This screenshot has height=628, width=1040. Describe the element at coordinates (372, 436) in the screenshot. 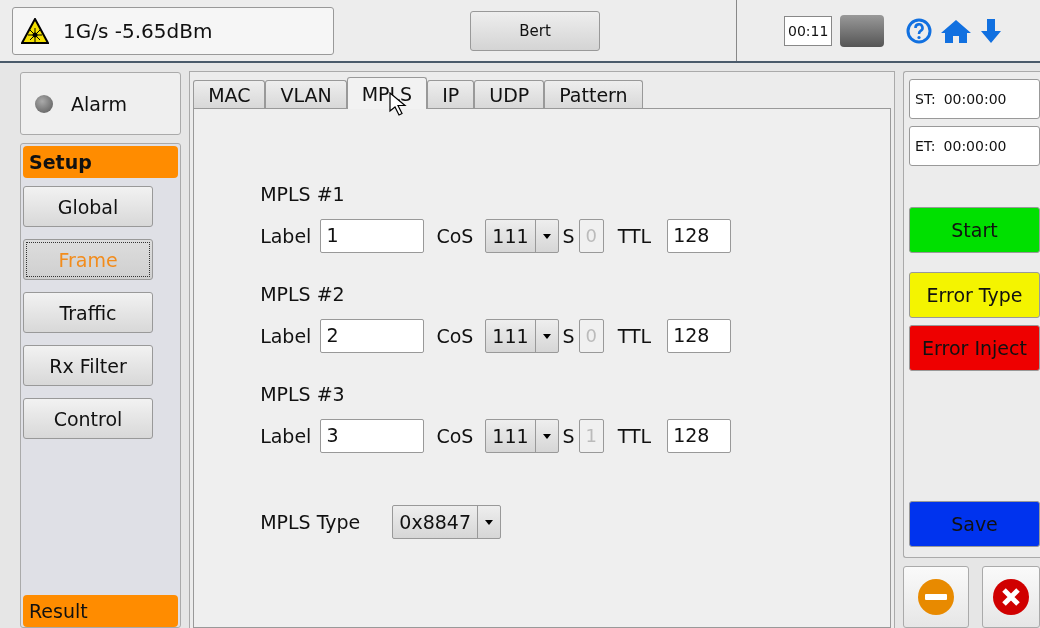

I see `label-input: 3` at that location.